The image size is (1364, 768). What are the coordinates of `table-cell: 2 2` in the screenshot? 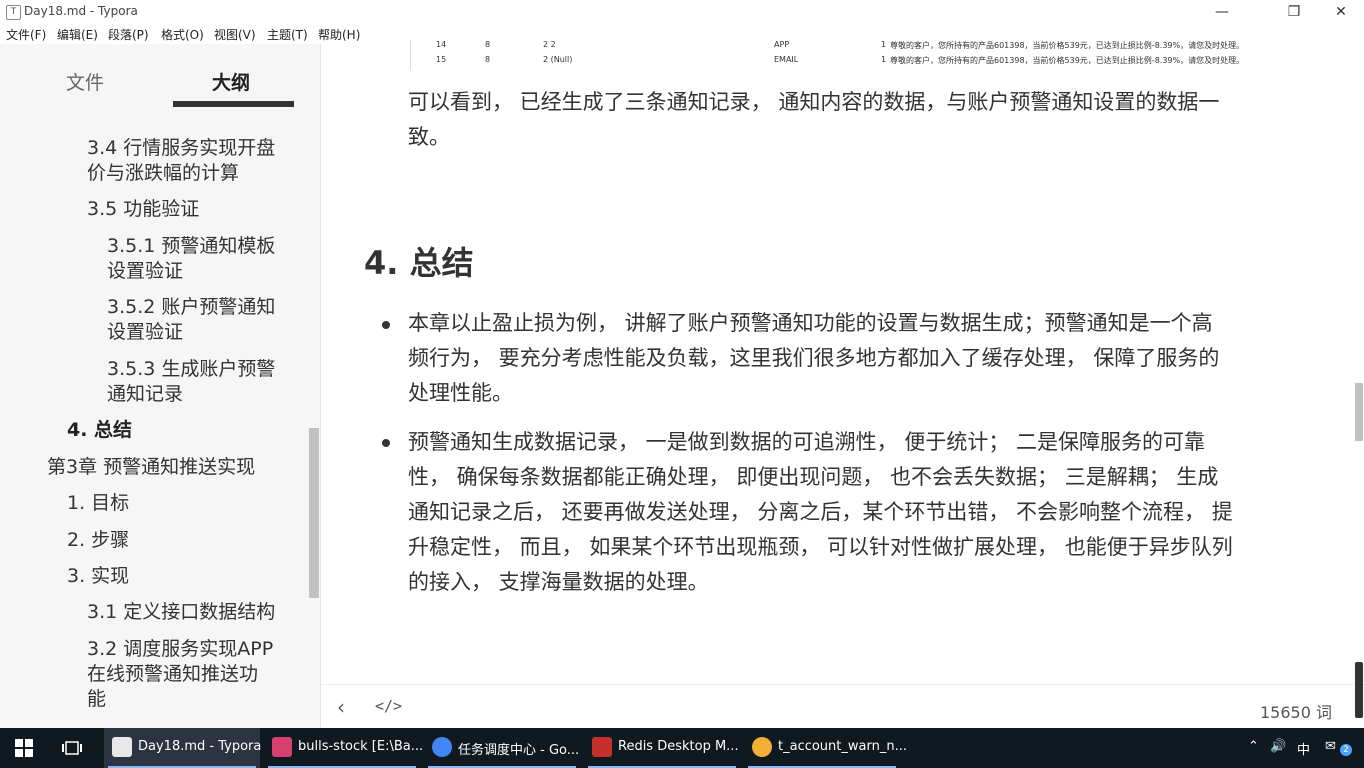 It's located at (549, 44).